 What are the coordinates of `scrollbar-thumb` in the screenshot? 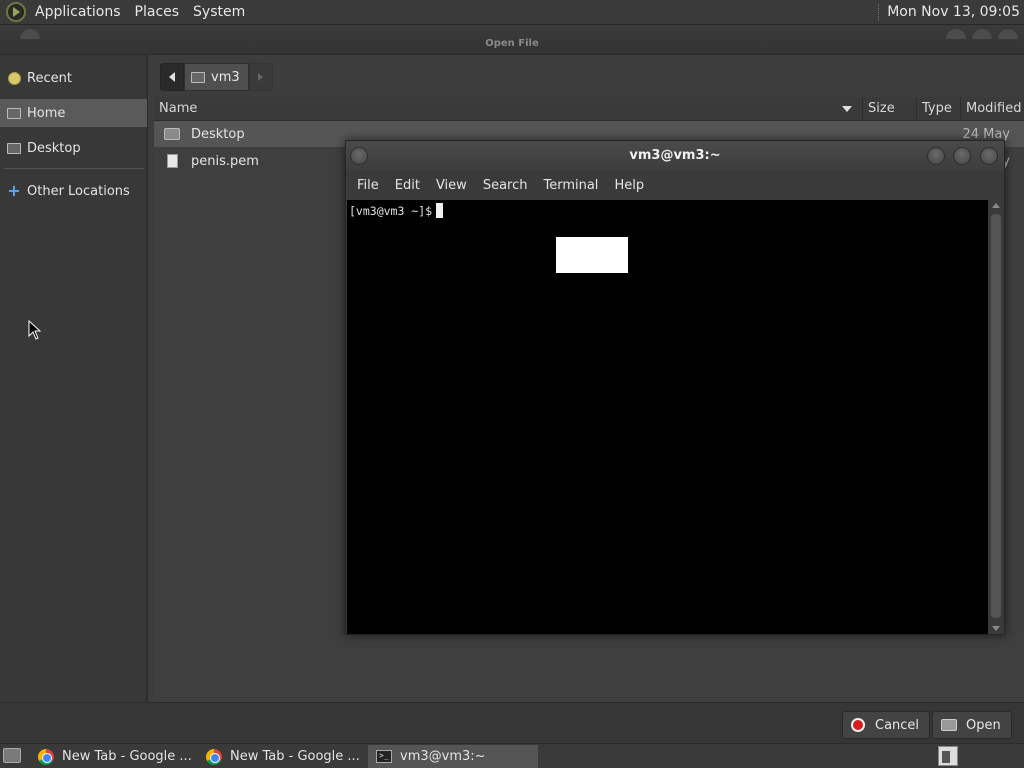 It's located at (996, 416).